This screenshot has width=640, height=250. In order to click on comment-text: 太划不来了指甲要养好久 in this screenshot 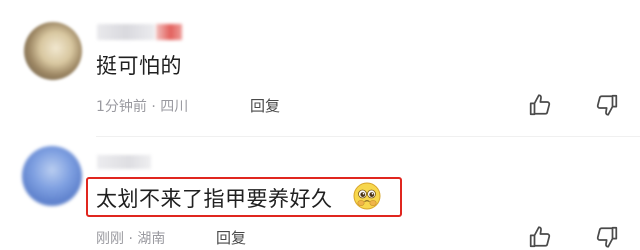, I will do `click(214, 199)`.